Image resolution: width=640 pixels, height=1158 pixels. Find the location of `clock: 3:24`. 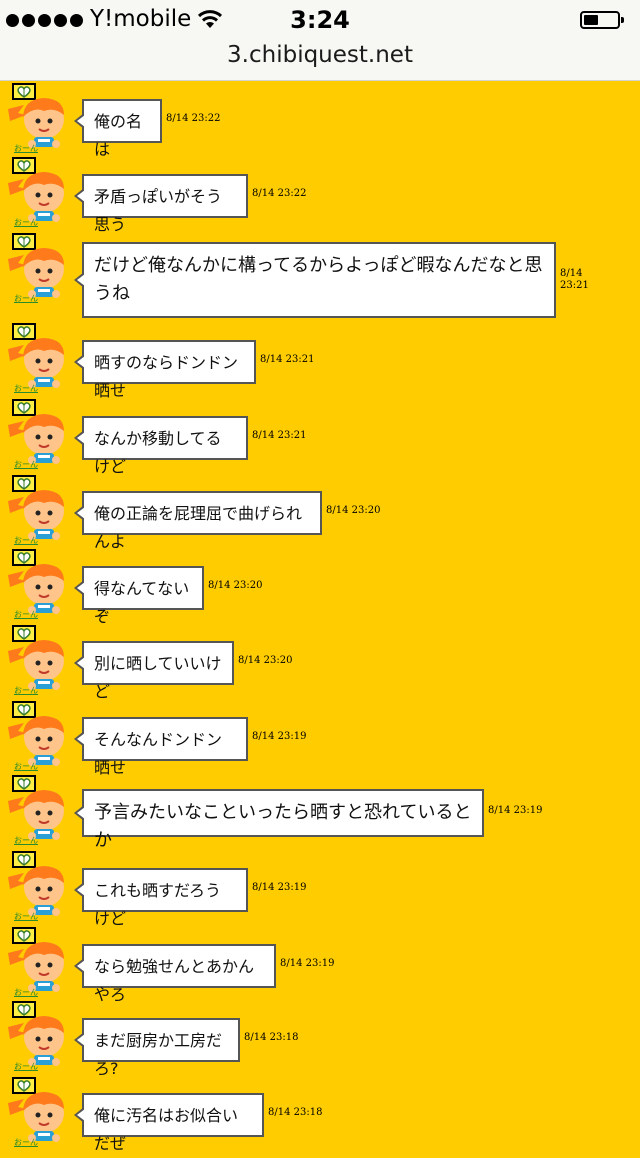

clock: 3:24 is located at coordinates (320, 20).